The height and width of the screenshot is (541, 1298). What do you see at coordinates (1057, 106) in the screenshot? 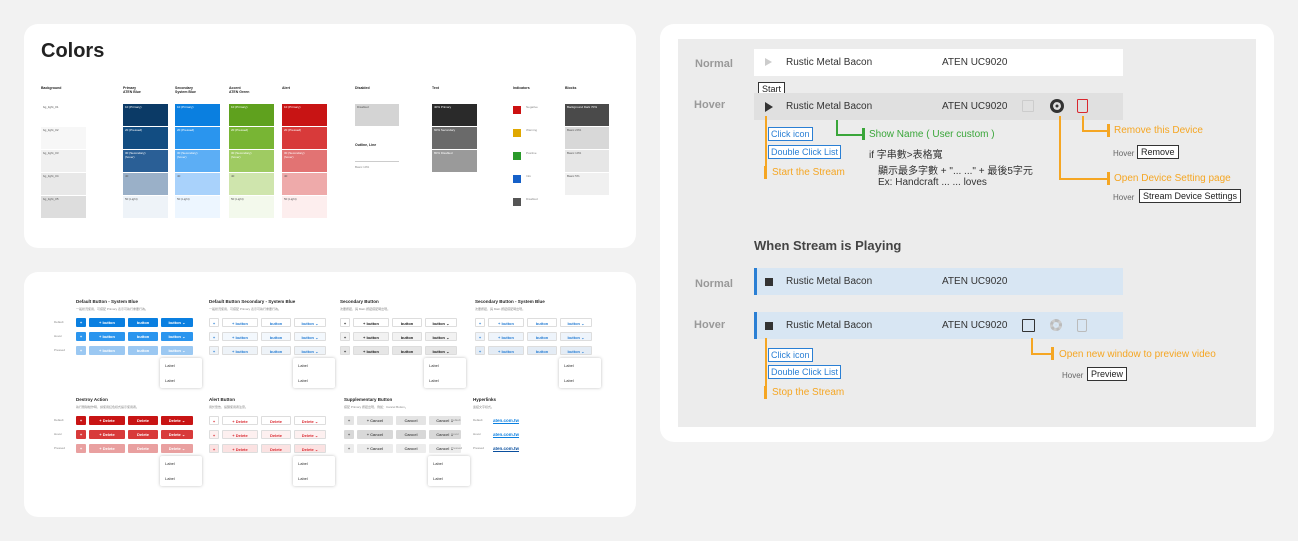
I see `gear-icon` at bounding box center [1057, 106].